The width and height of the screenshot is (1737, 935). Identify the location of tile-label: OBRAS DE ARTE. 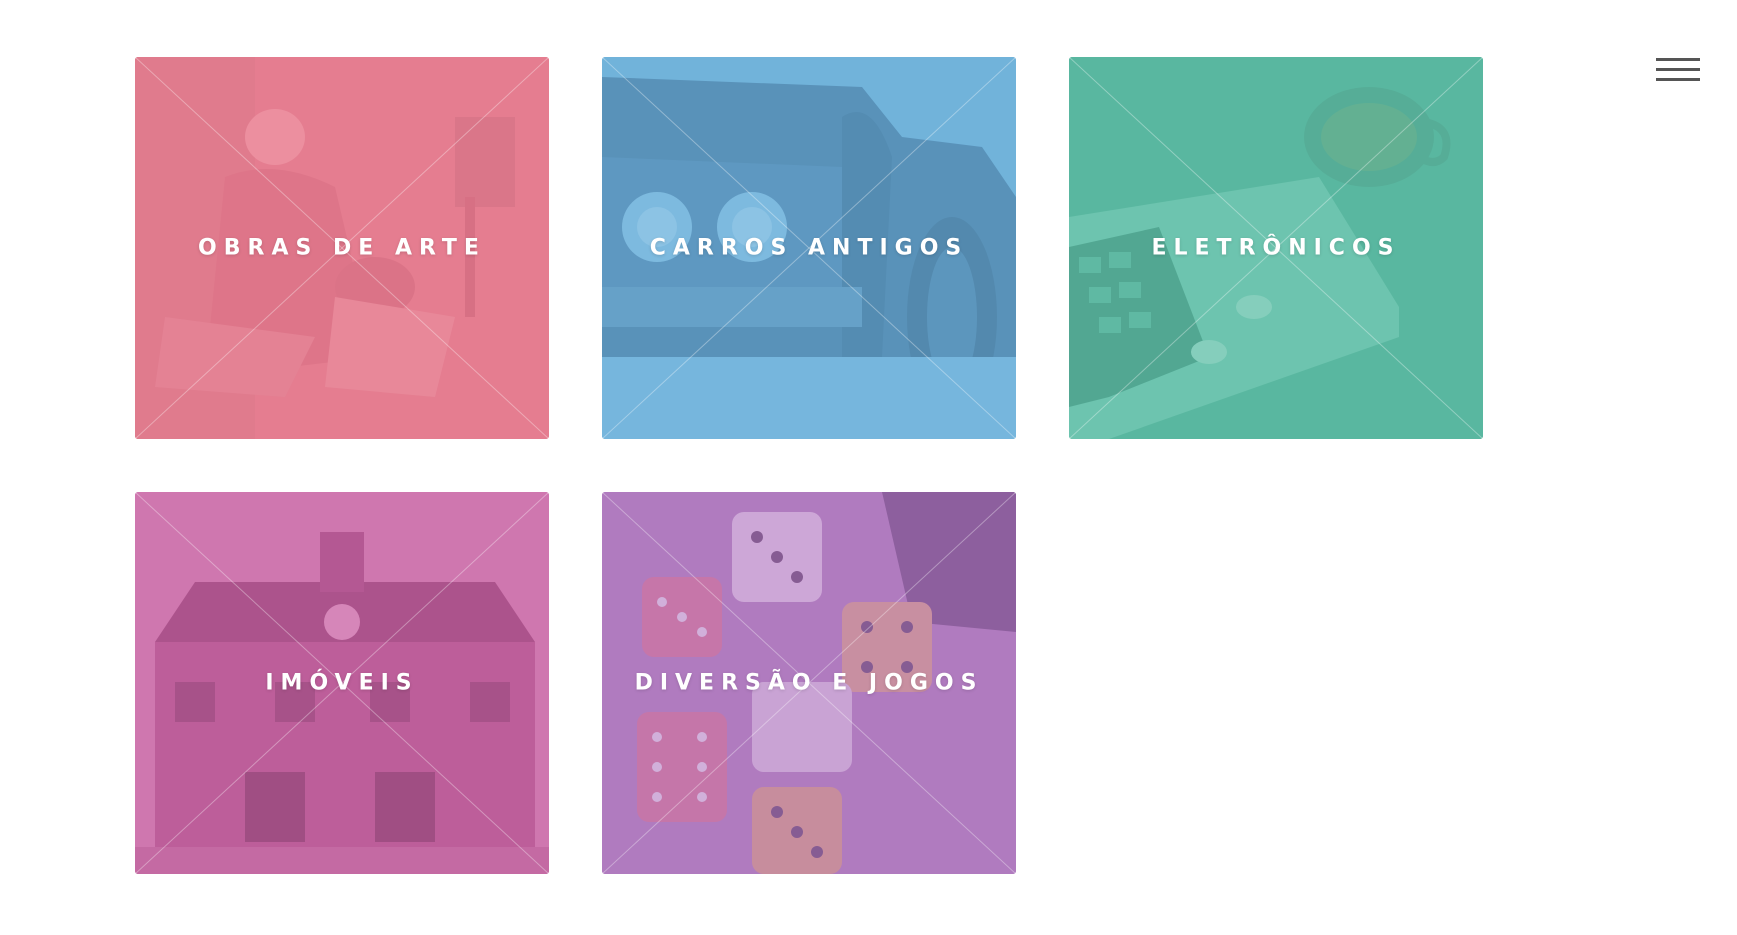
(342, 248).